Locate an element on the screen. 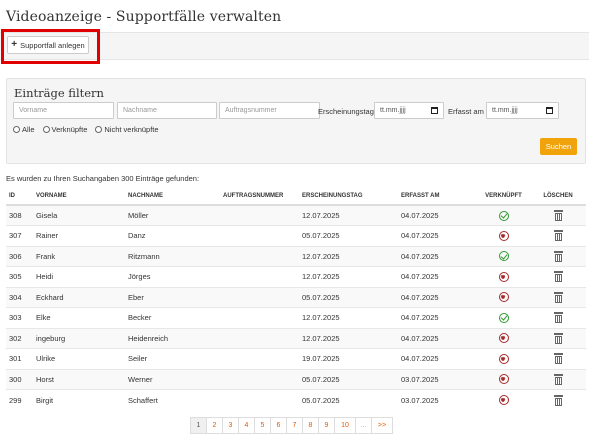 This screenshot has width=589, height=445. table-row: 304 Eckhard Eber 05.07.2025 04.07.2025 is located at coordinates (296, 297).